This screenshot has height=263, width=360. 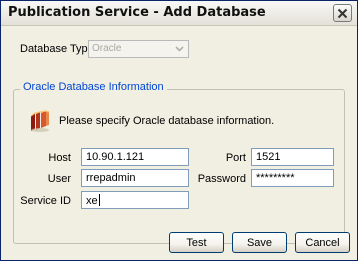 I want to click on close-button, so click(x=342, y=13).